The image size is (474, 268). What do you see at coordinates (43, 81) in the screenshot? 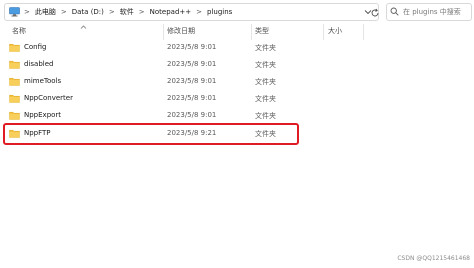
I see `file-name: mimeTools` at bounding box center [43, 81].